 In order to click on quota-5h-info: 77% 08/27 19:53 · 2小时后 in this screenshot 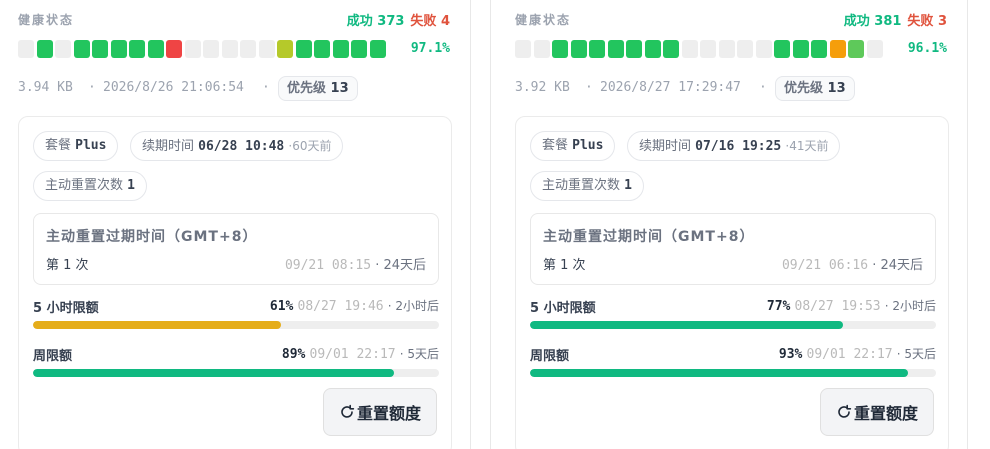, I will do `click(851, 305)`.